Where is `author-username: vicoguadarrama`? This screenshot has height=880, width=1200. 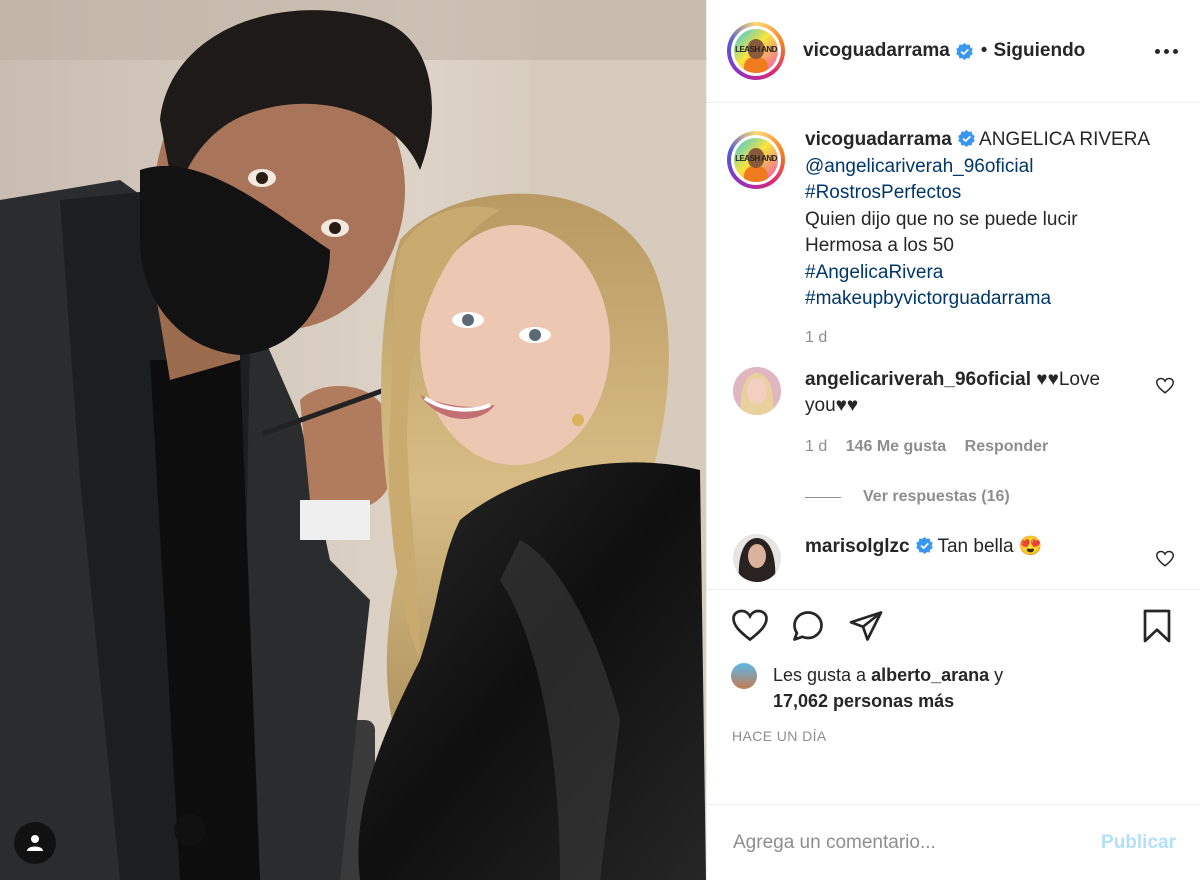 author-username: vicoguadarrama is located at coordinates (876, 51).